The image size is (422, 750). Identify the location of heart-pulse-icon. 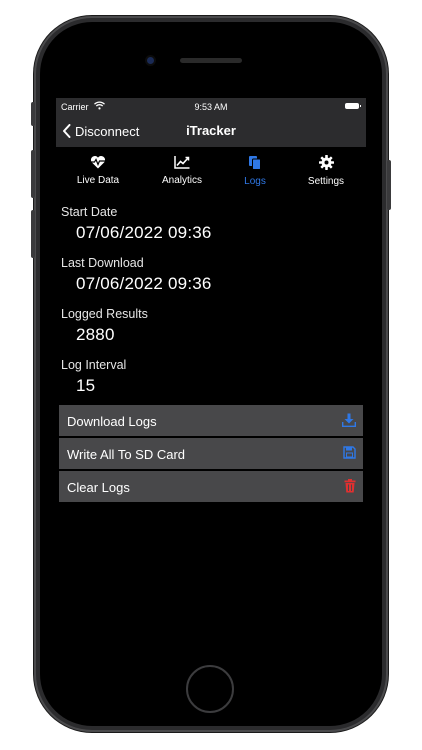
(98, 162).